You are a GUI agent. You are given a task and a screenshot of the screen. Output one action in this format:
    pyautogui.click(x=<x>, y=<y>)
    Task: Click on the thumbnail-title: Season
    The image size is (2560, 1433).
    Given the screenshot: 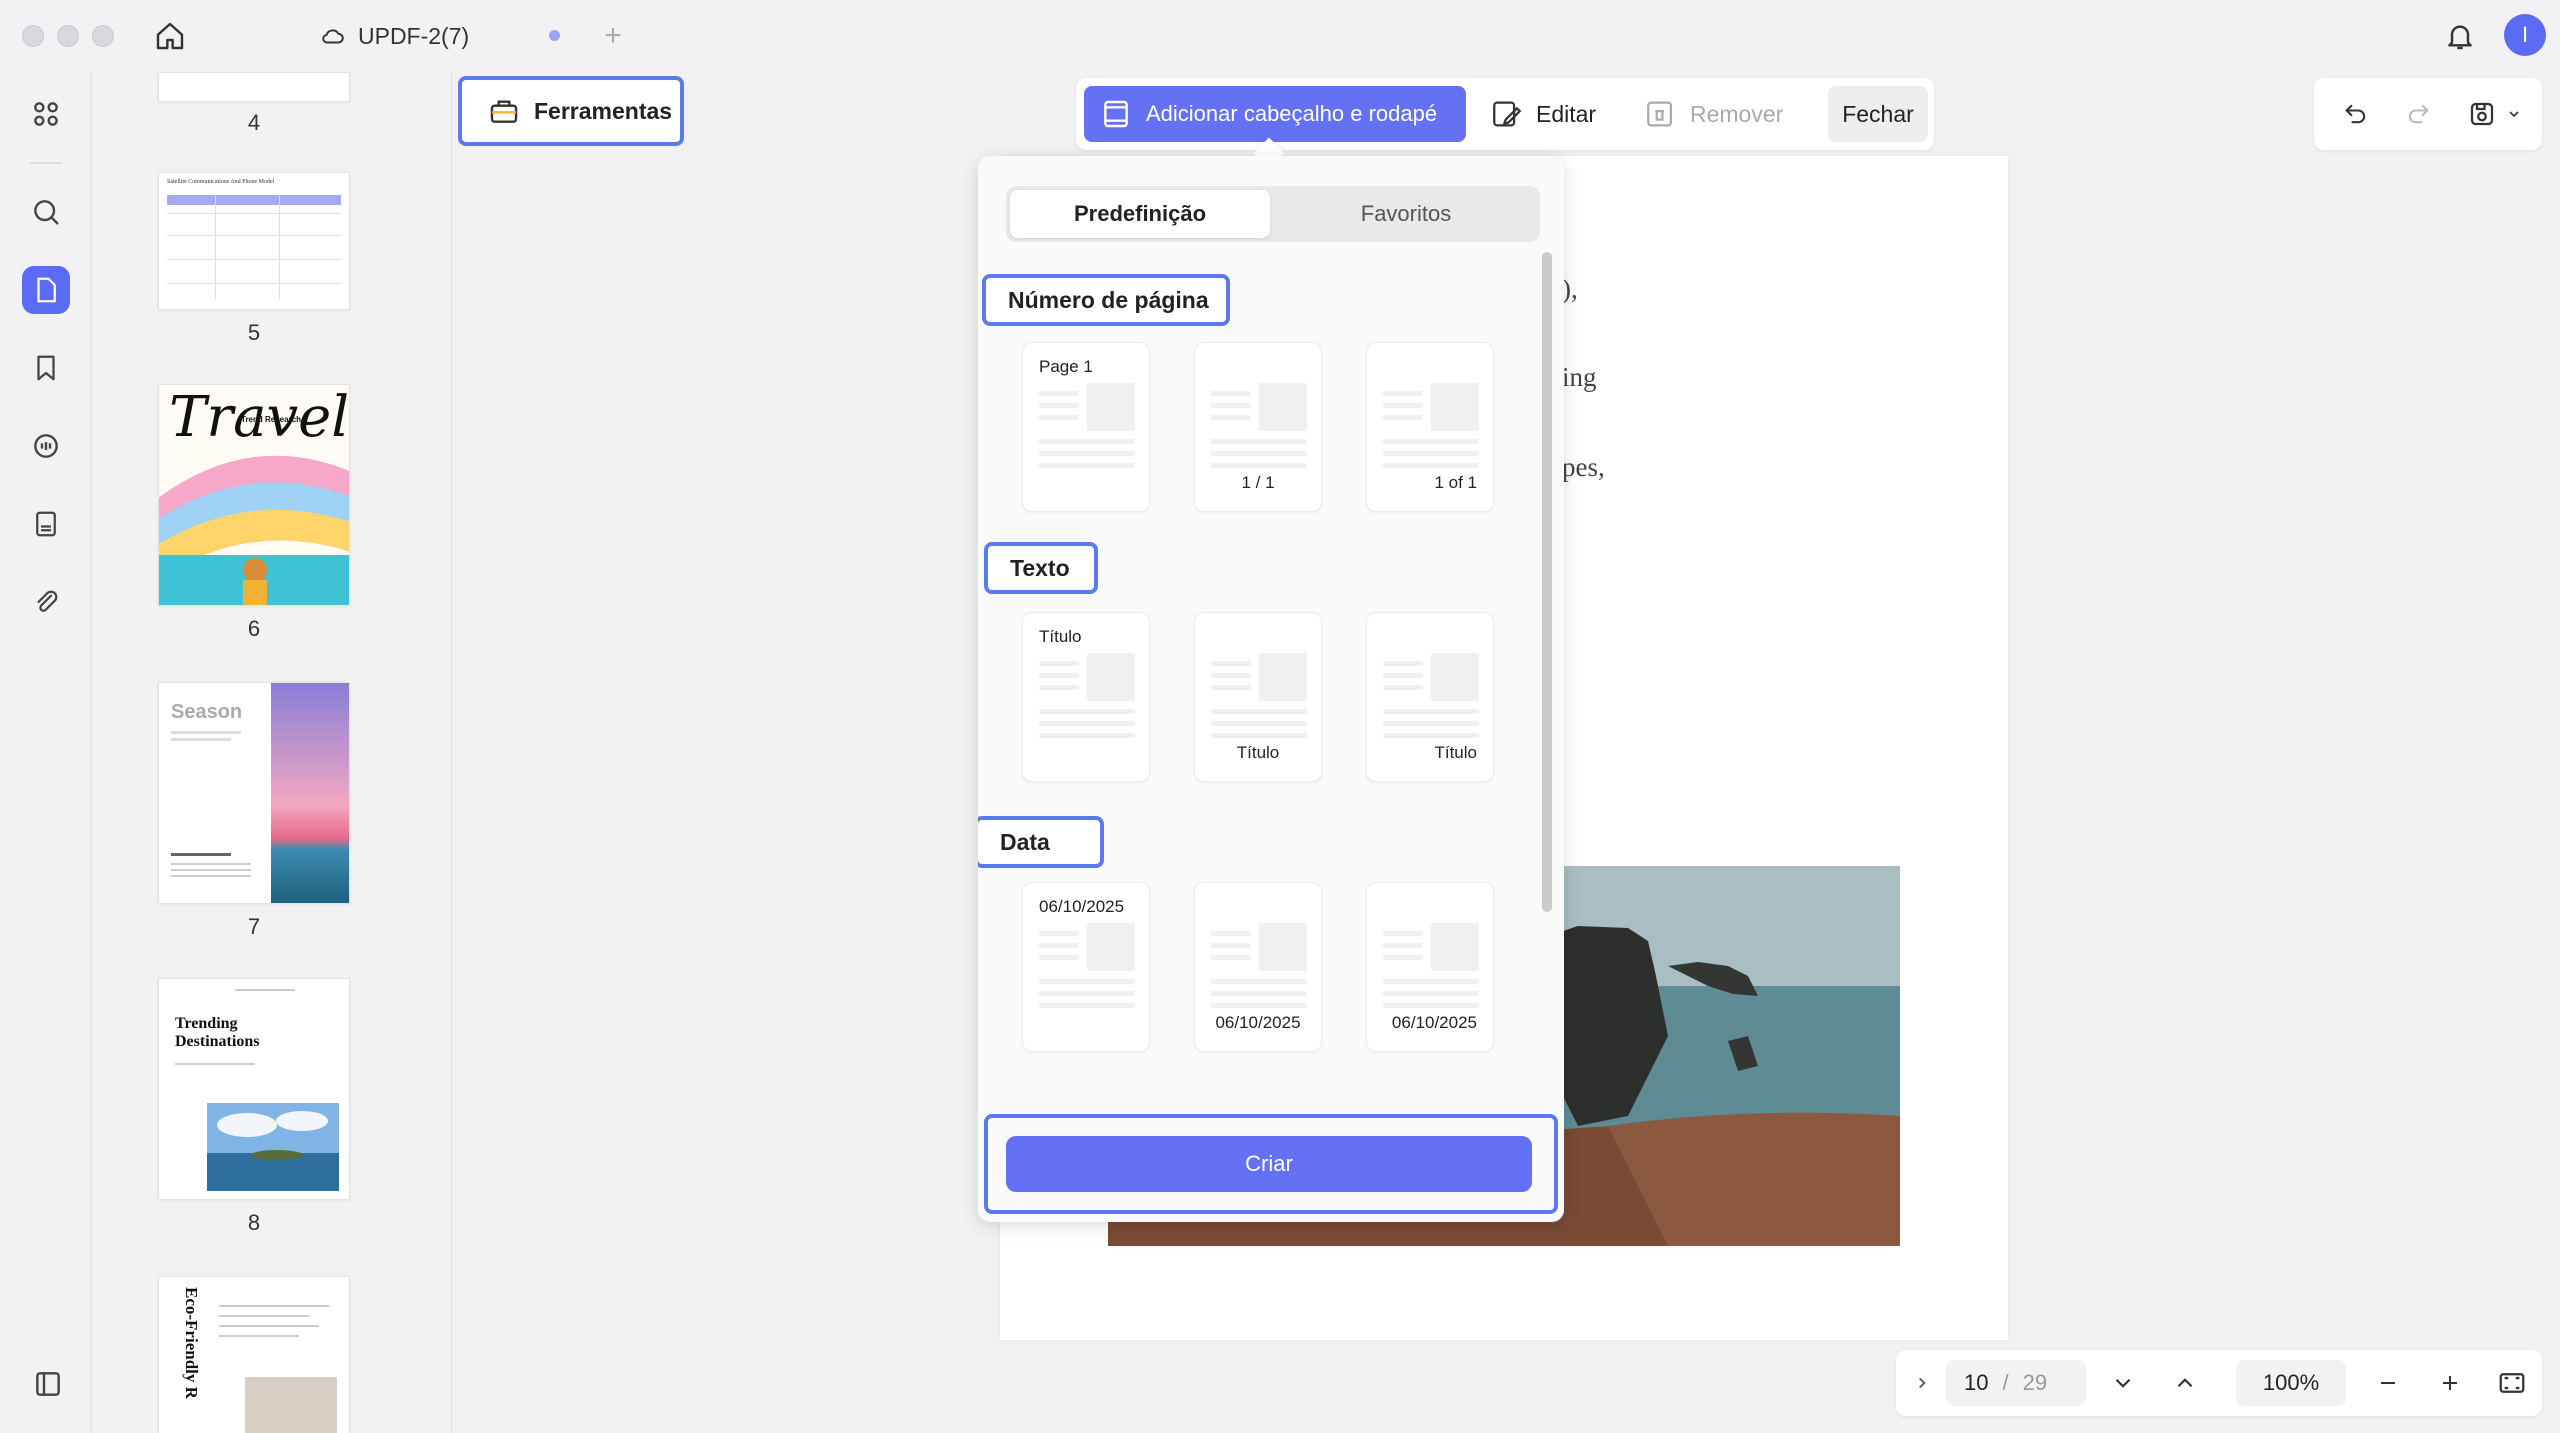 What is the action you would take?
    pyautogui.click(x=207, y=712)
    